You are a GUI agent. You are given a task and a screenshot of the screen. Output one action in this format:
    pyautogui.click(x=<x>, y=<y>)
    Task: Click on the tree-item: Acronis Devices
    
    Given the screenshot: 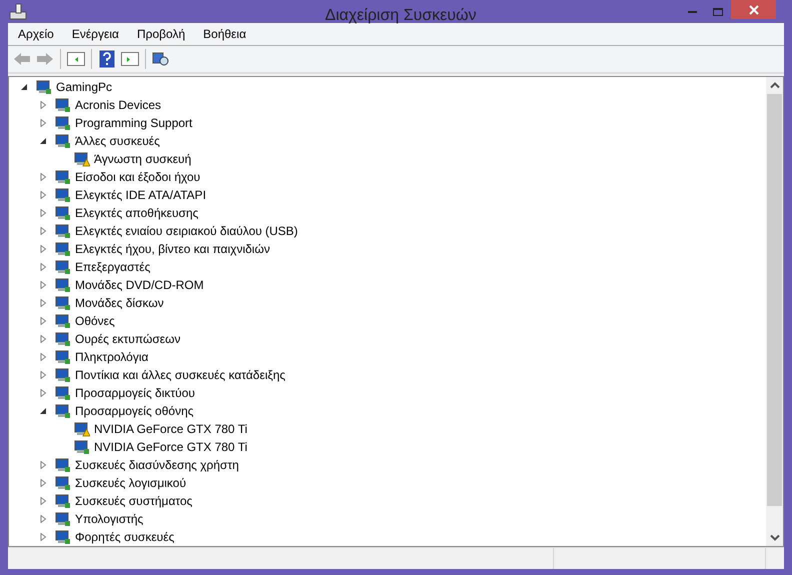 What is the action you would take?
    pyautogui.click(x=118, y=105)
    